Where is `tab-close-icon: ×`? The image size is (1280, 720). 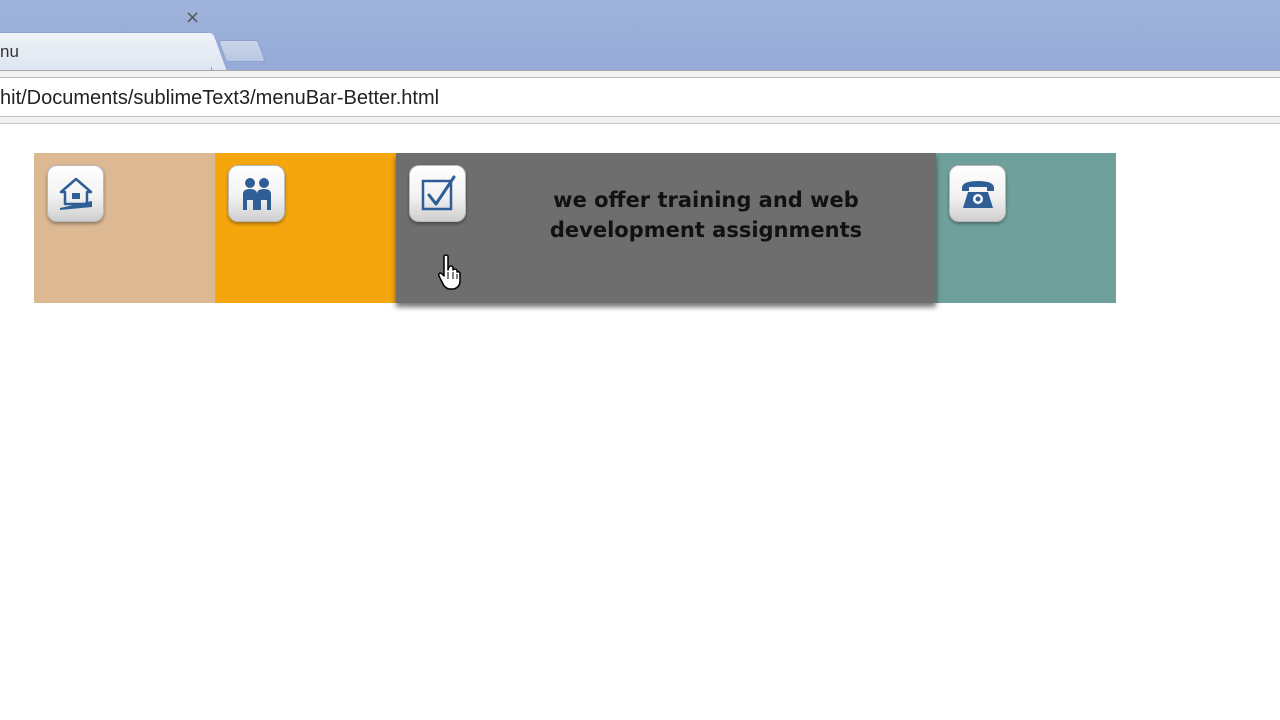
tab-close-icon: × is located at coordinates (192, 17).